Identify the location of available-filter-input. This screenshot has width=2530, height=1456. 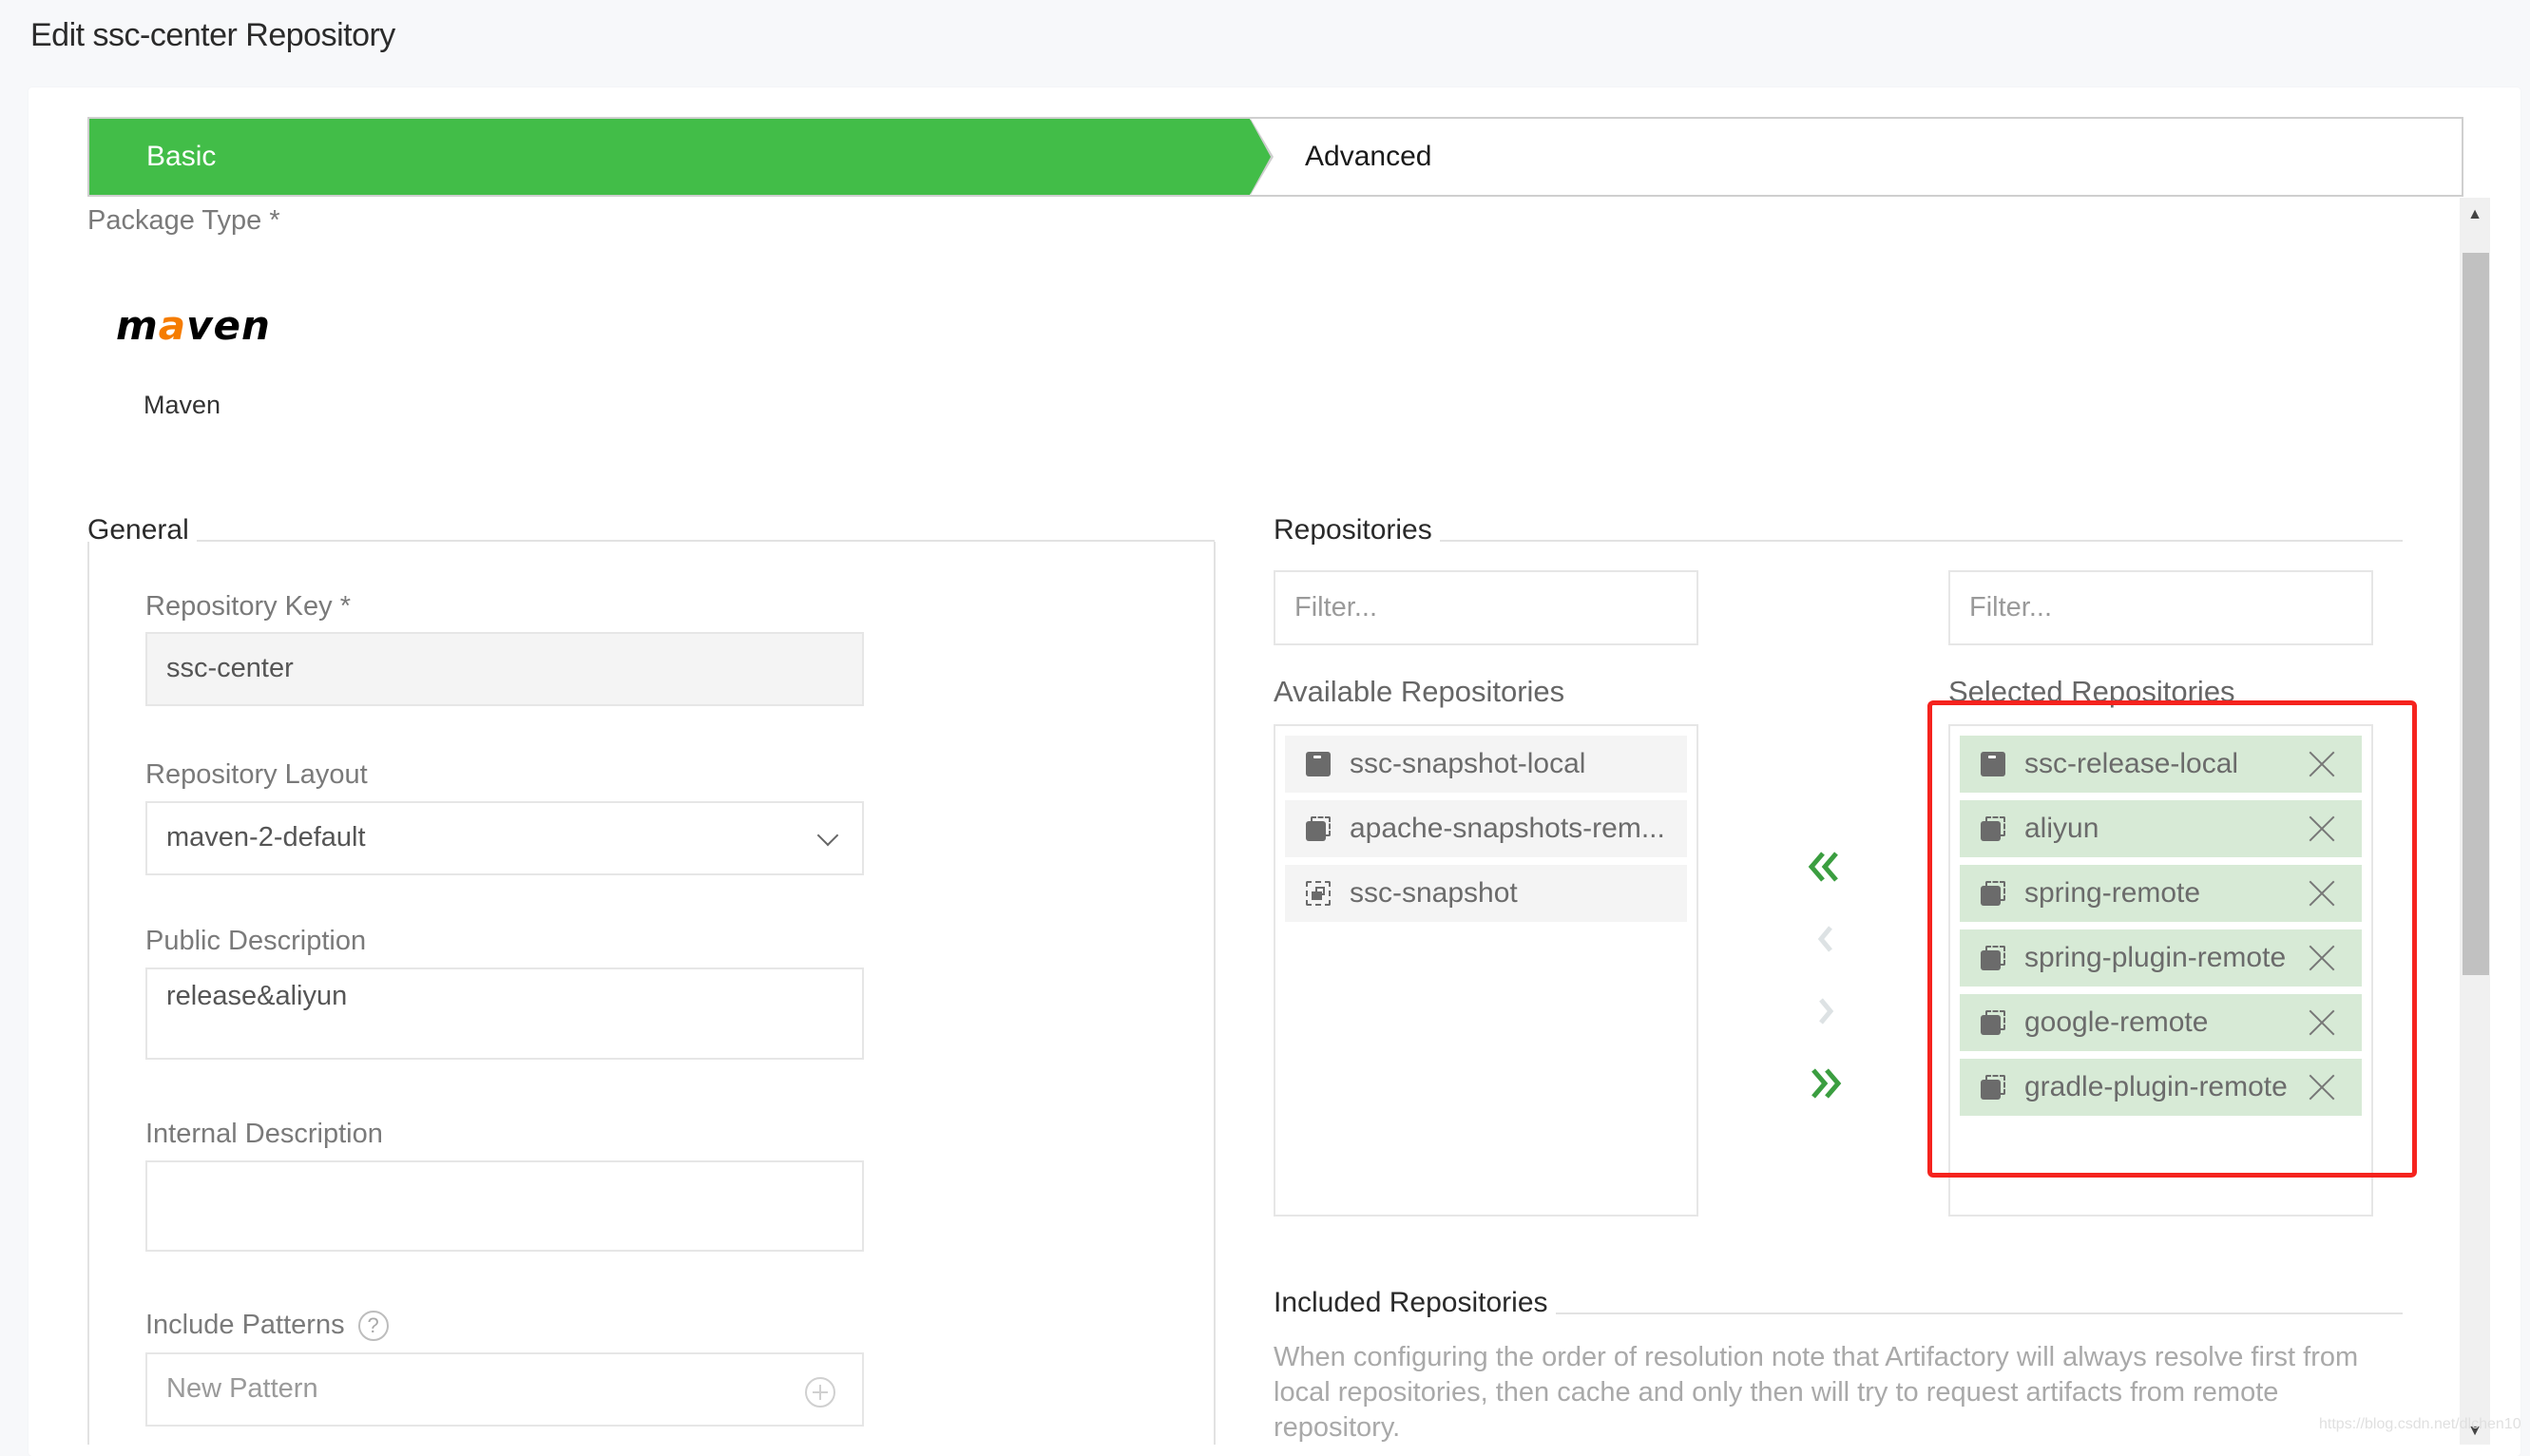
(1485, 607).